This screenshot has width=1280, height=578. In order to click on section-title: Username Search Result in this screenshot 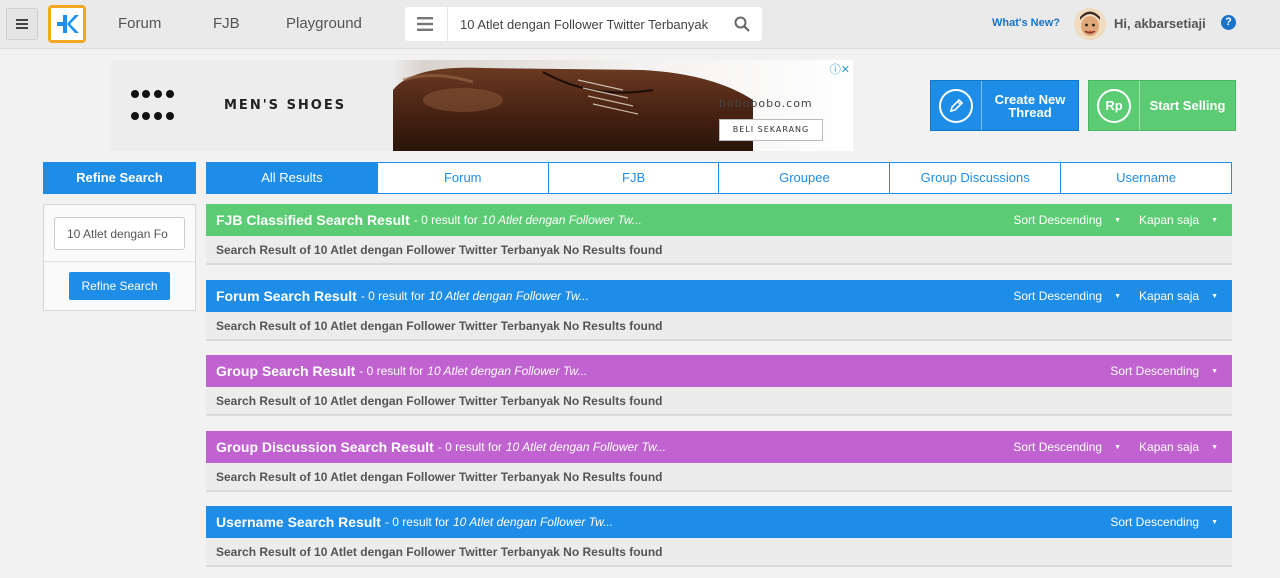, I will do `click(298, 522)`.